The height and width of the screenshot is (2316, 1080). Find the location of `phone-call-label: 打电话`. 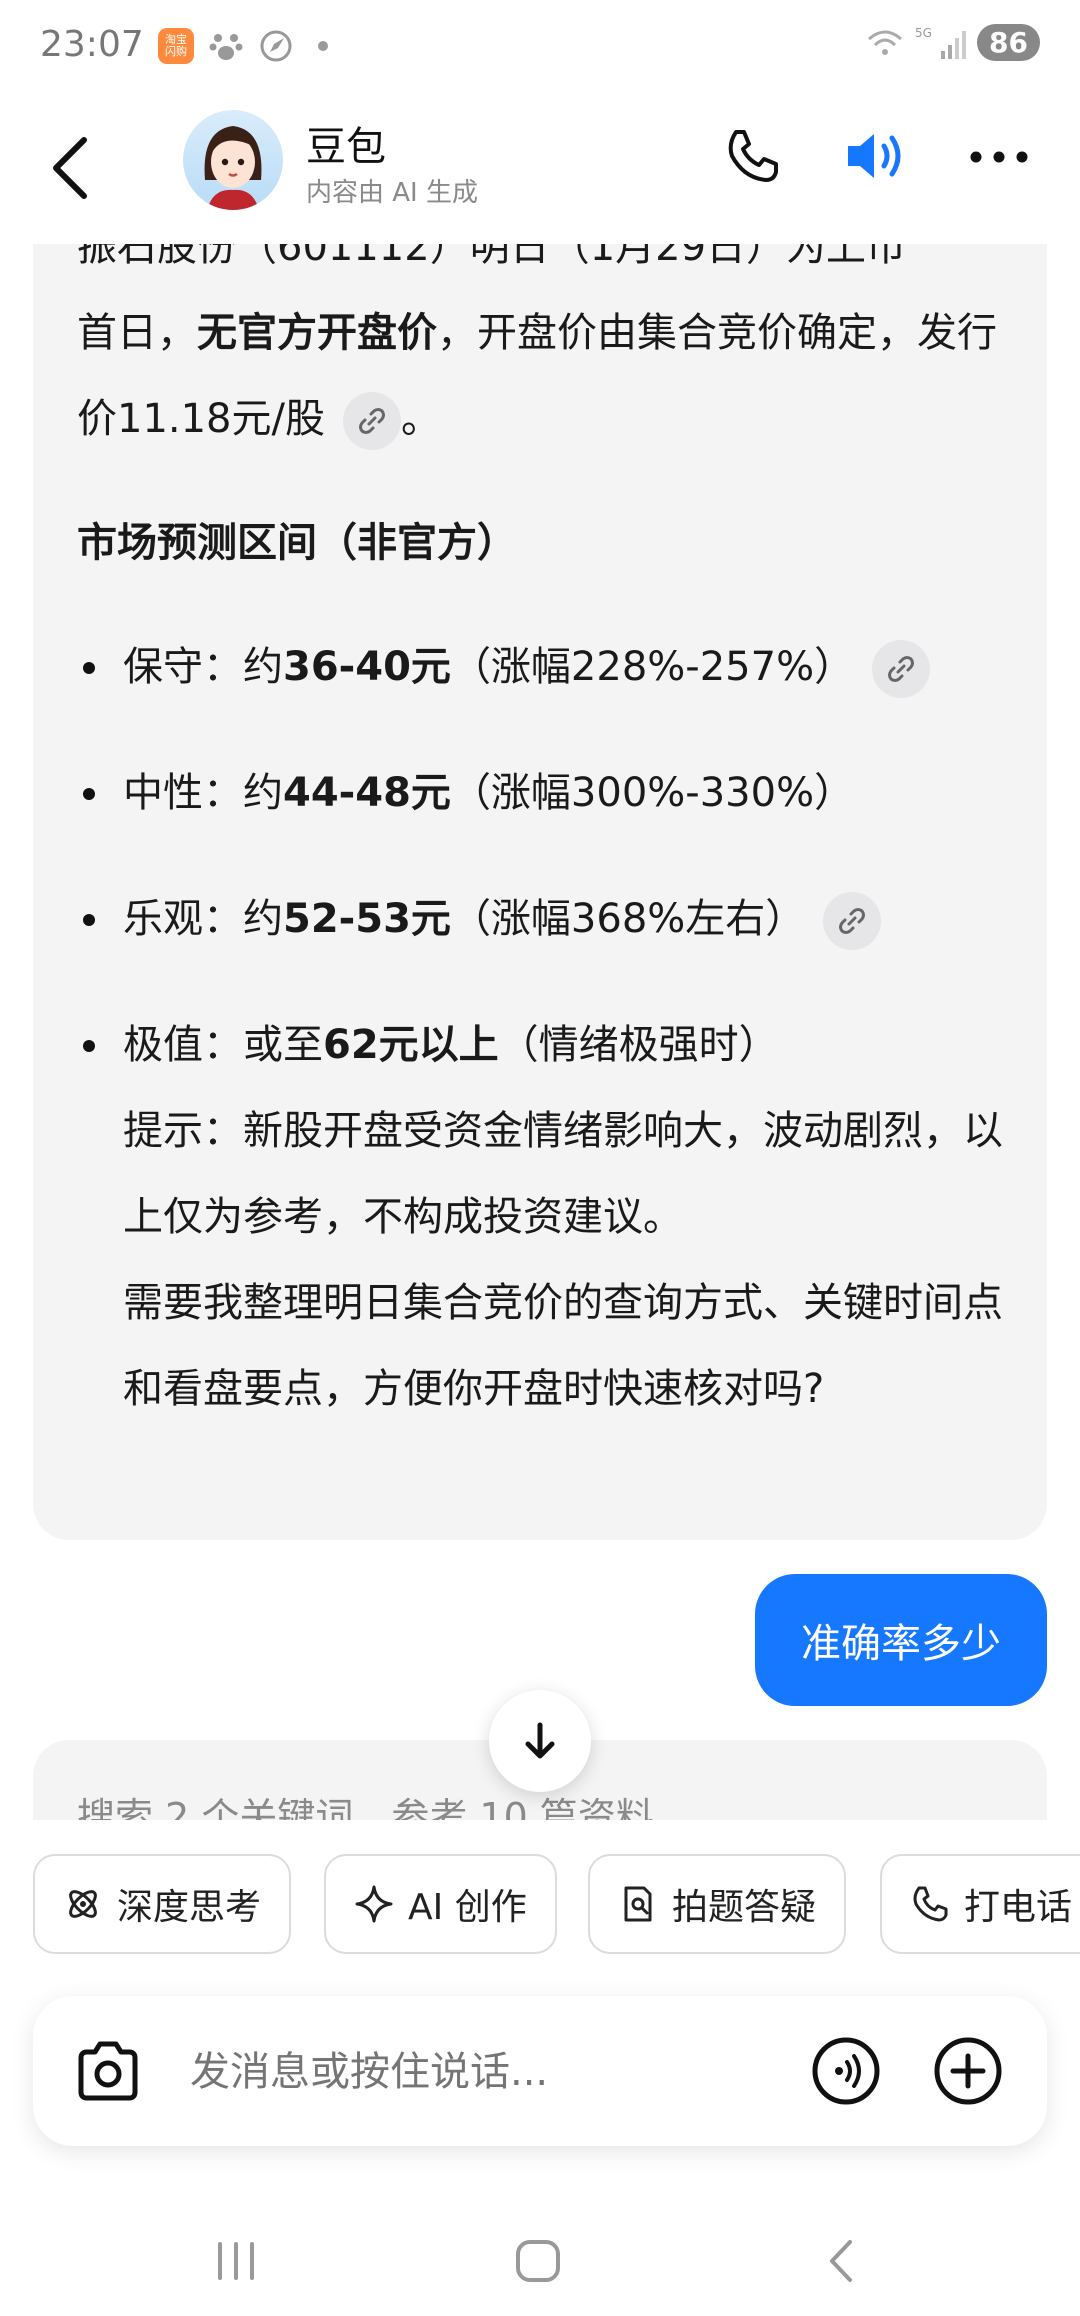

phone-call-label: 打电话 is located at coordinates (1018, 1907).